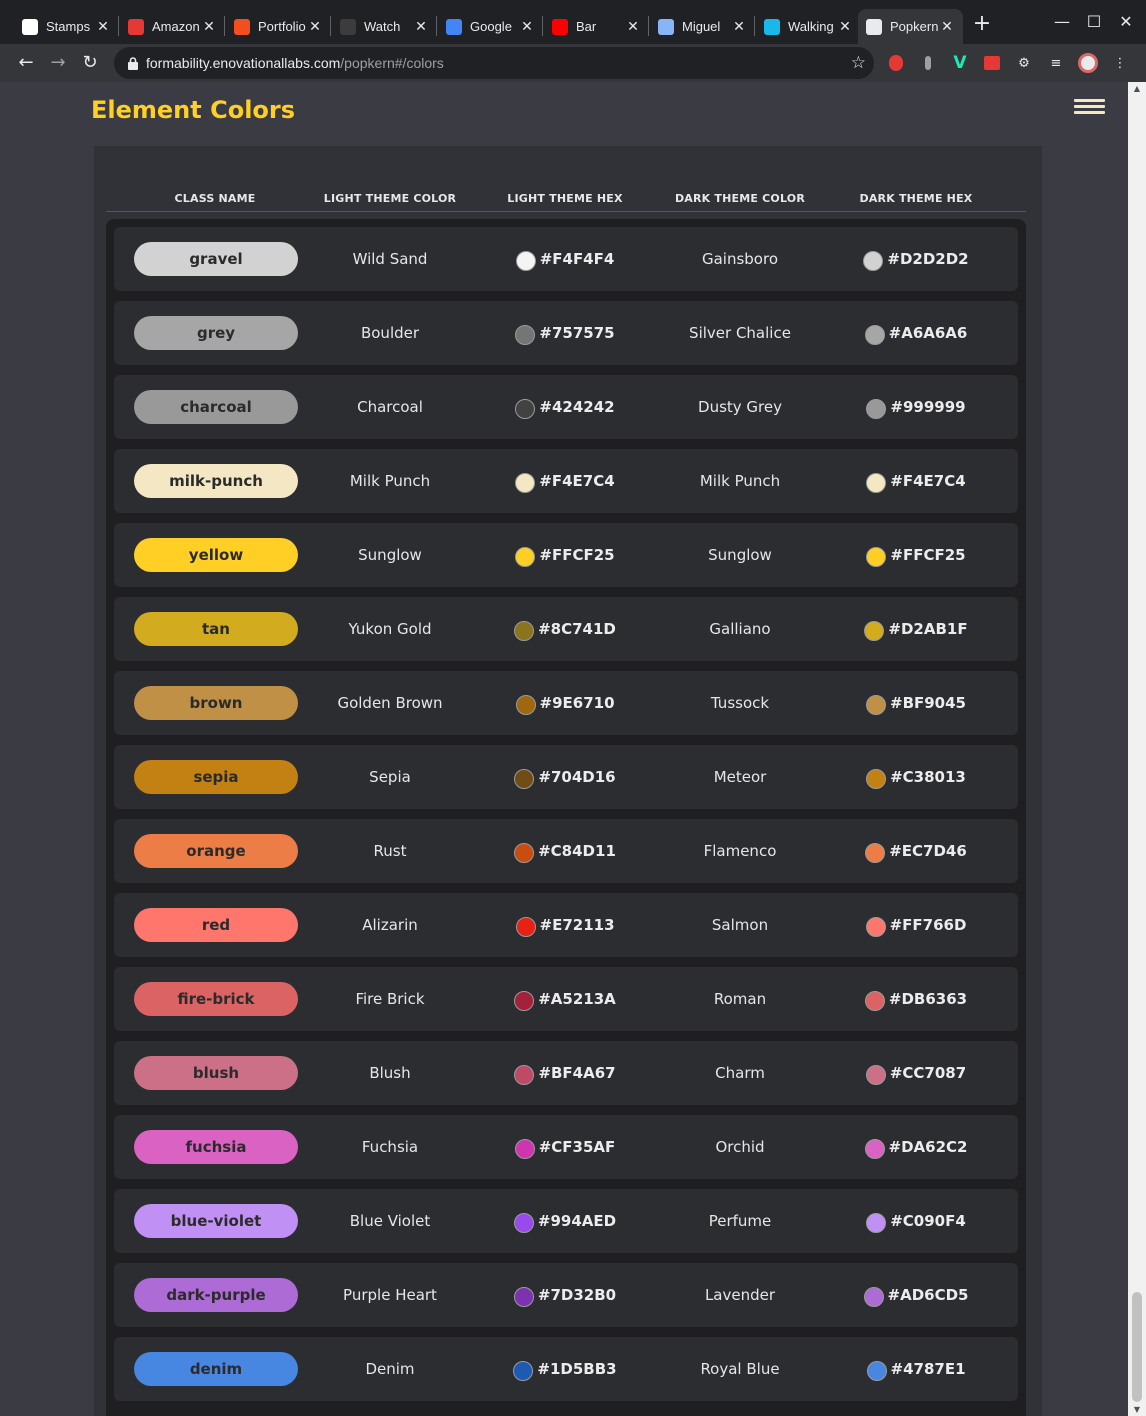  What do you see at coordinates (384, 26) in the screenshot?
I see `browser-tab: Watch ✕` at bounding box center [384, 26].